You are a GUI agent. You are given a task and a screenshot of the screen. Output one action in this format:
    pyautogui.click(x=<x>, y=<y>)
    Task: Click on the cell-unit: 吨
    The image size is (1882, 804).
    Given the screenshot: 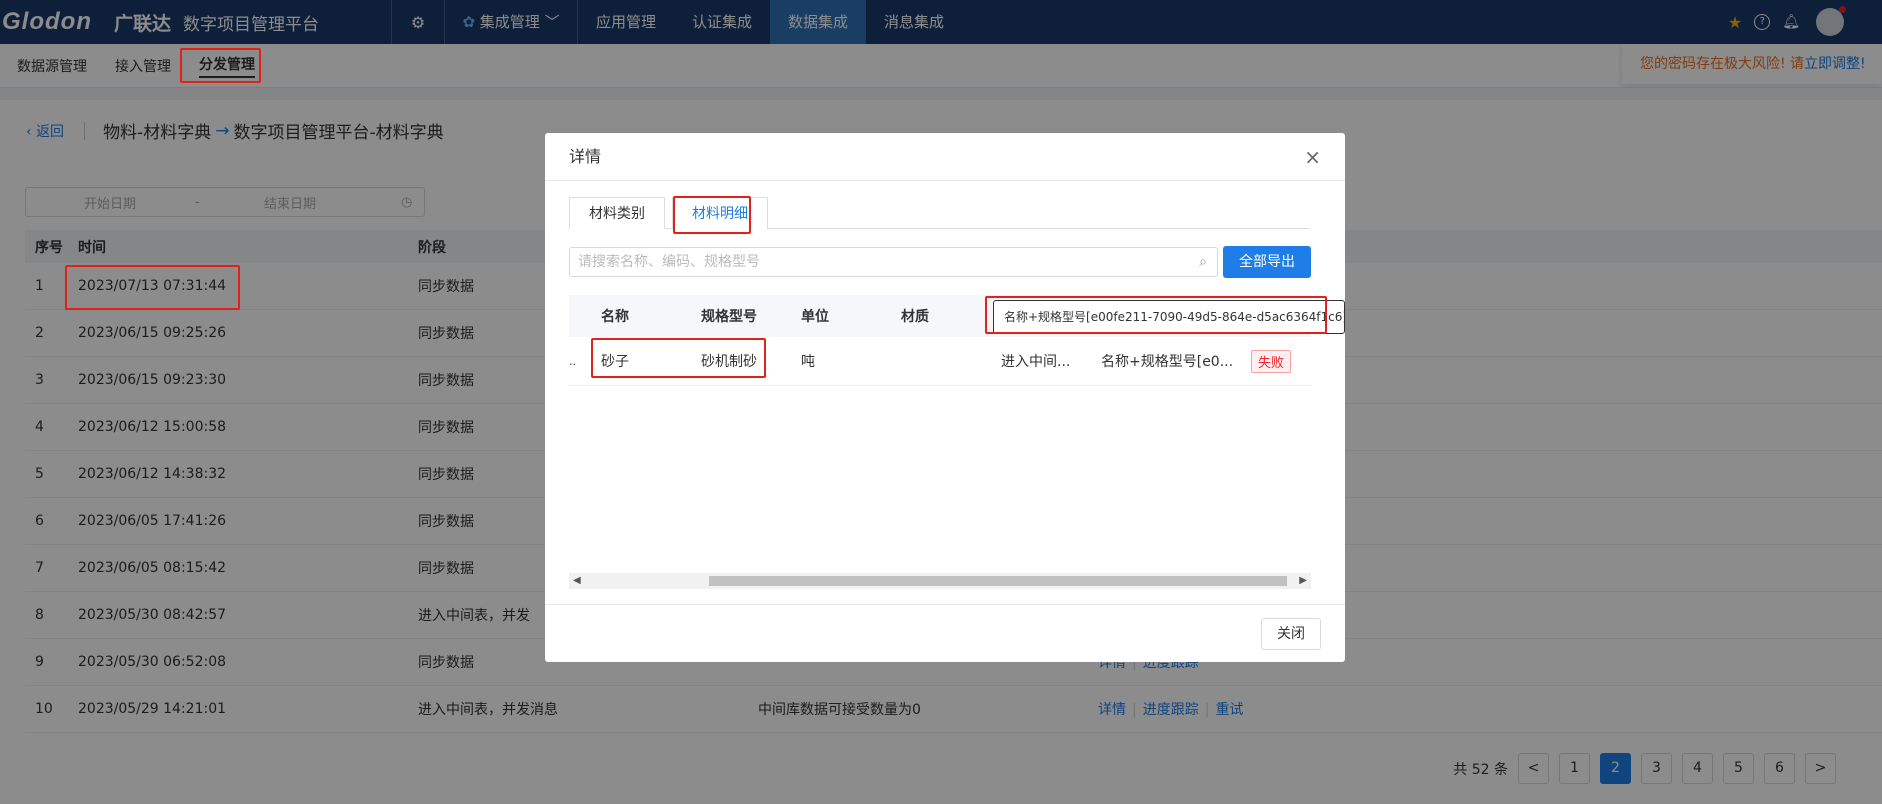 What is the action you would take?
    pyautogui.click(x=808, y=362)
    